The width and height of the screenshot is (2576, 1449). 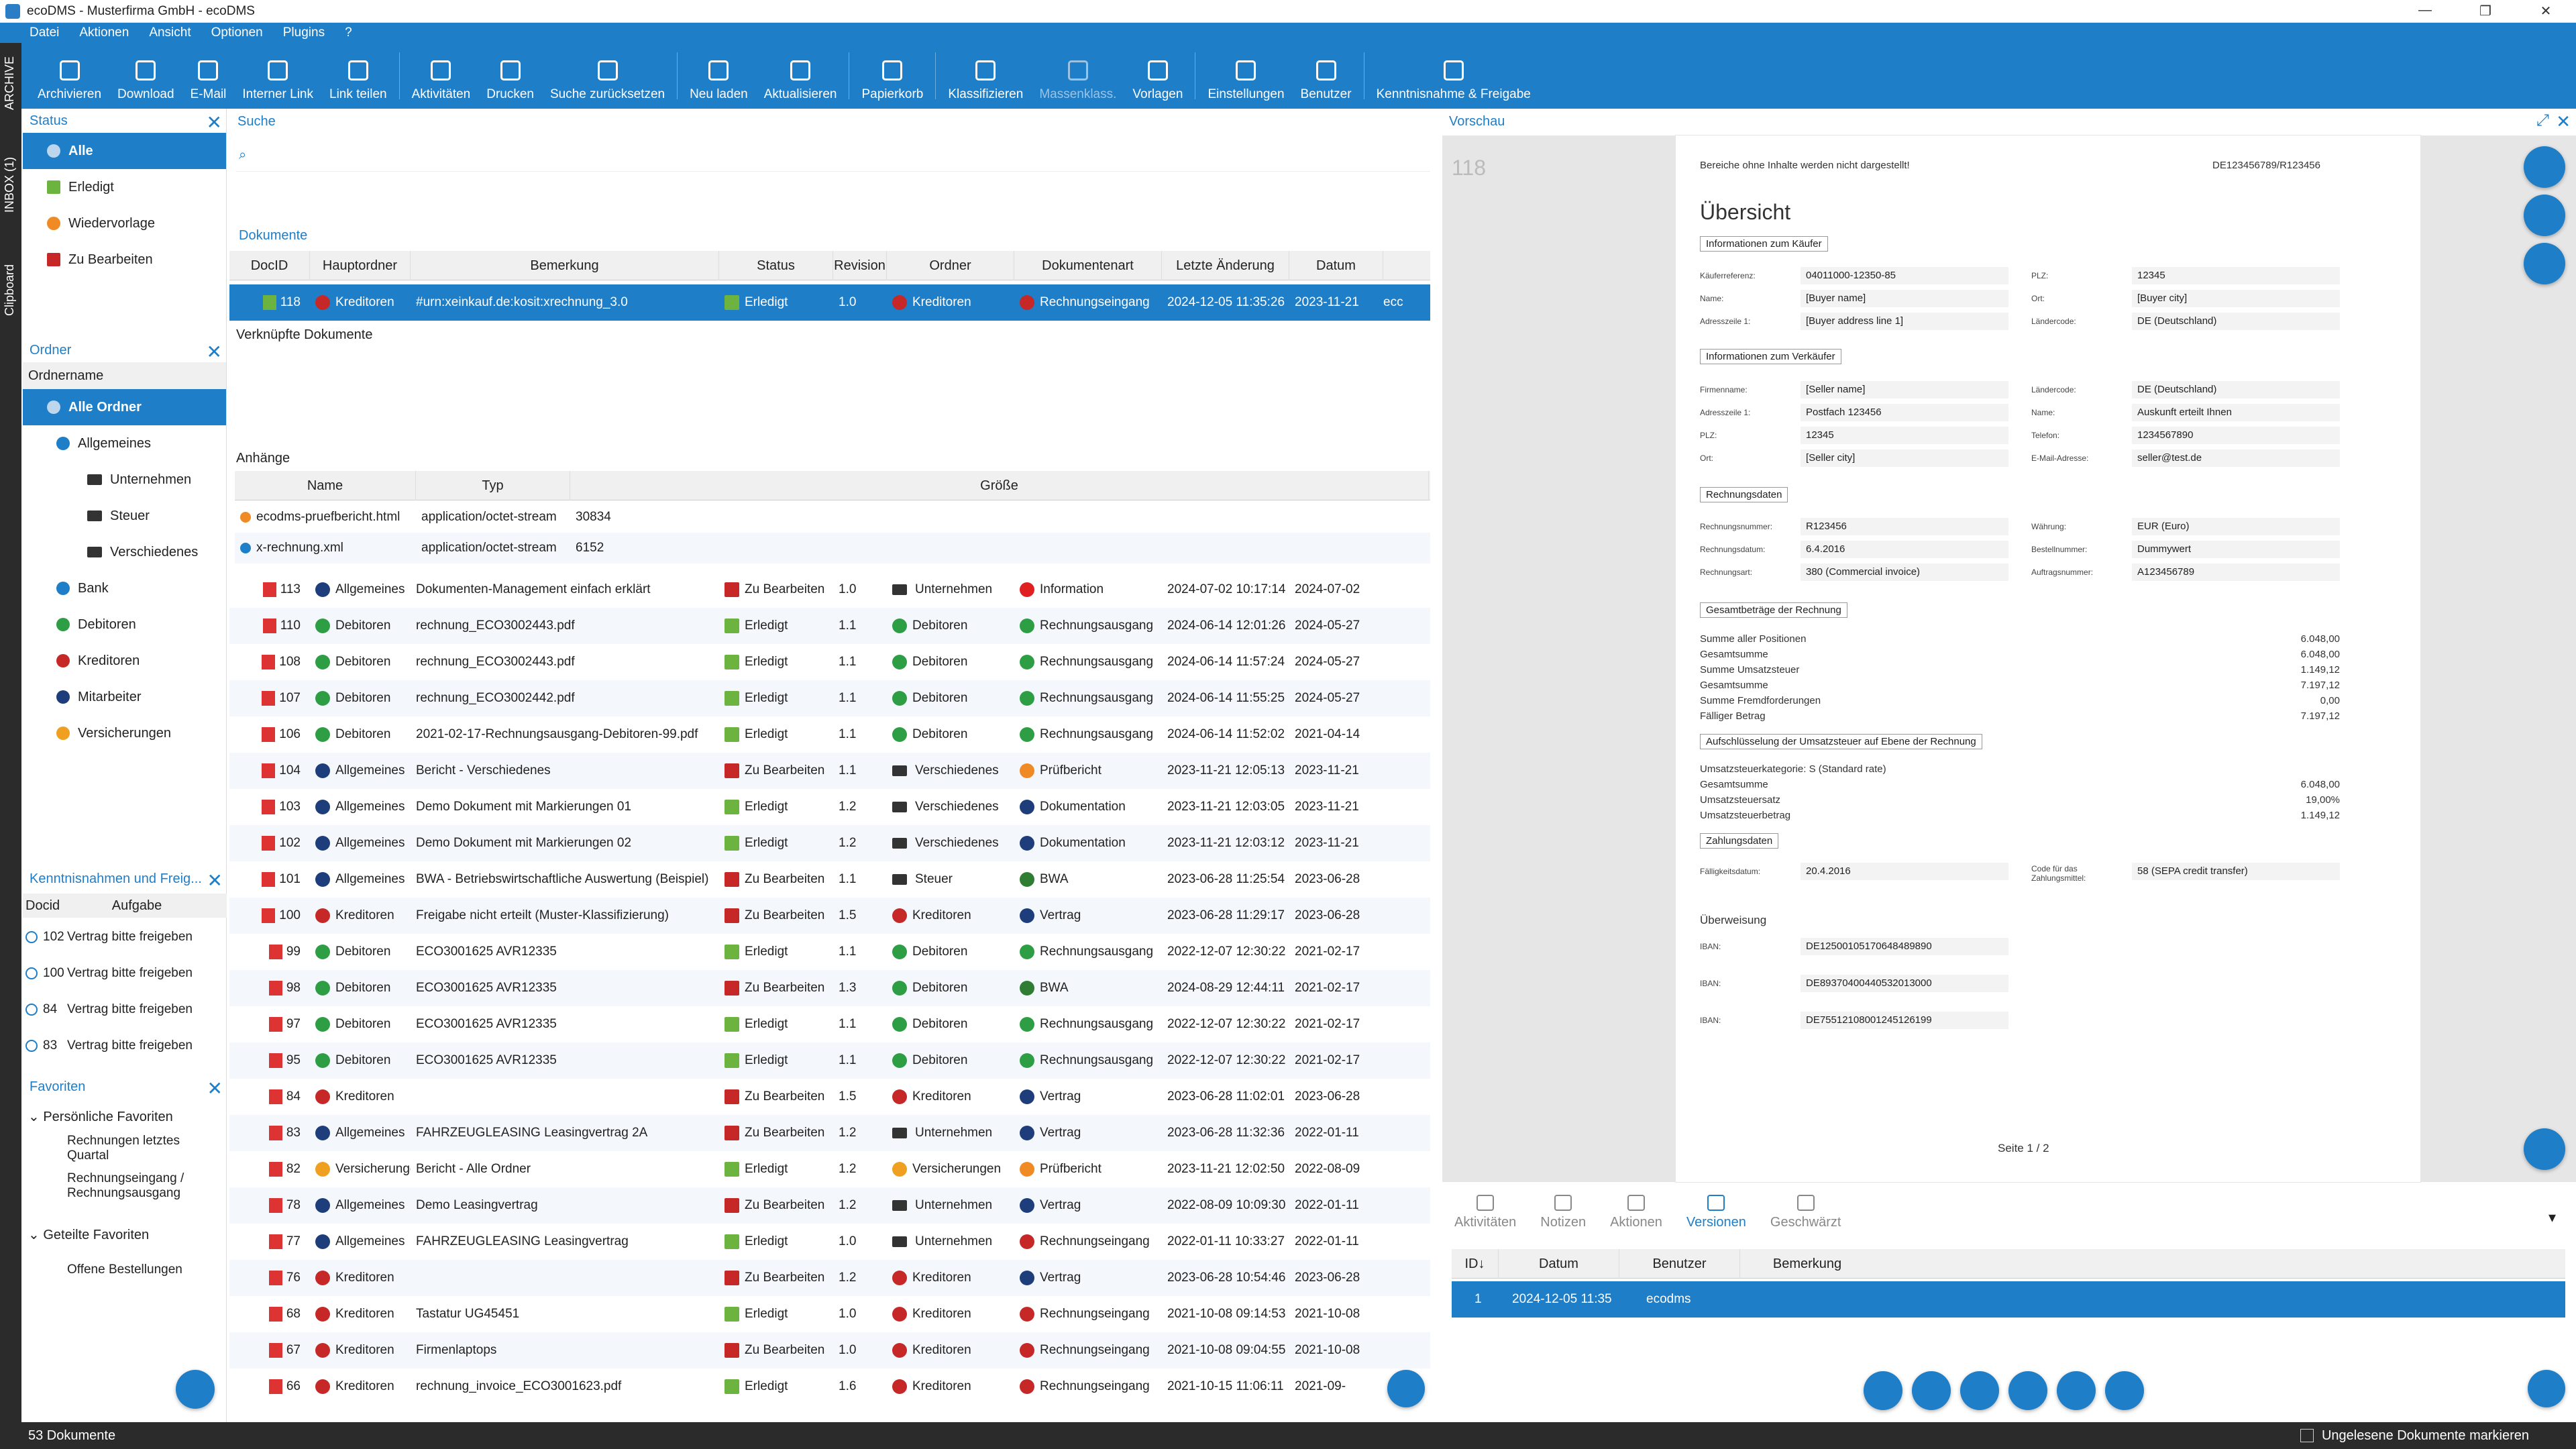 What do you see at coordinates (124, 443) in the screenshot?
I see `folder-item: Allgemeines` at bounding box center [124, 443].